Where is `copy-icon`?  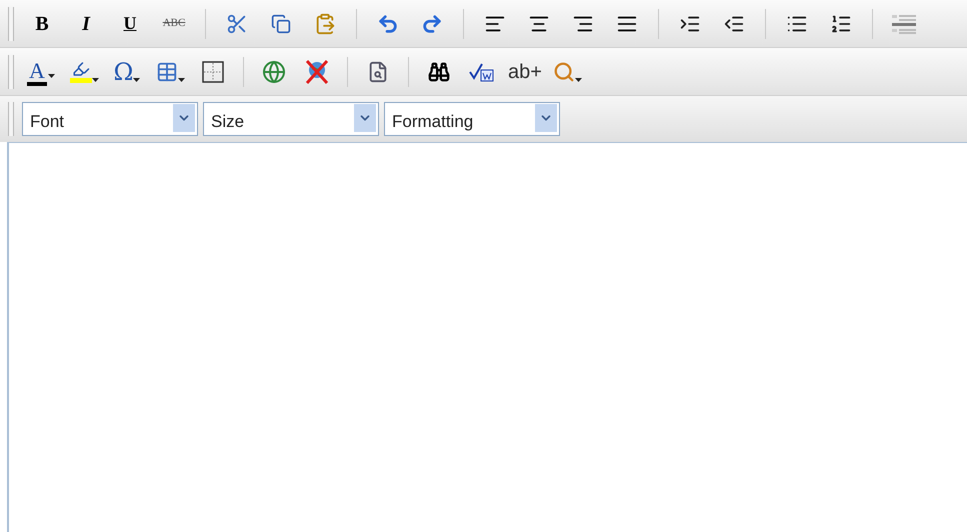
copy-icon is located at coordinates (281, 24).